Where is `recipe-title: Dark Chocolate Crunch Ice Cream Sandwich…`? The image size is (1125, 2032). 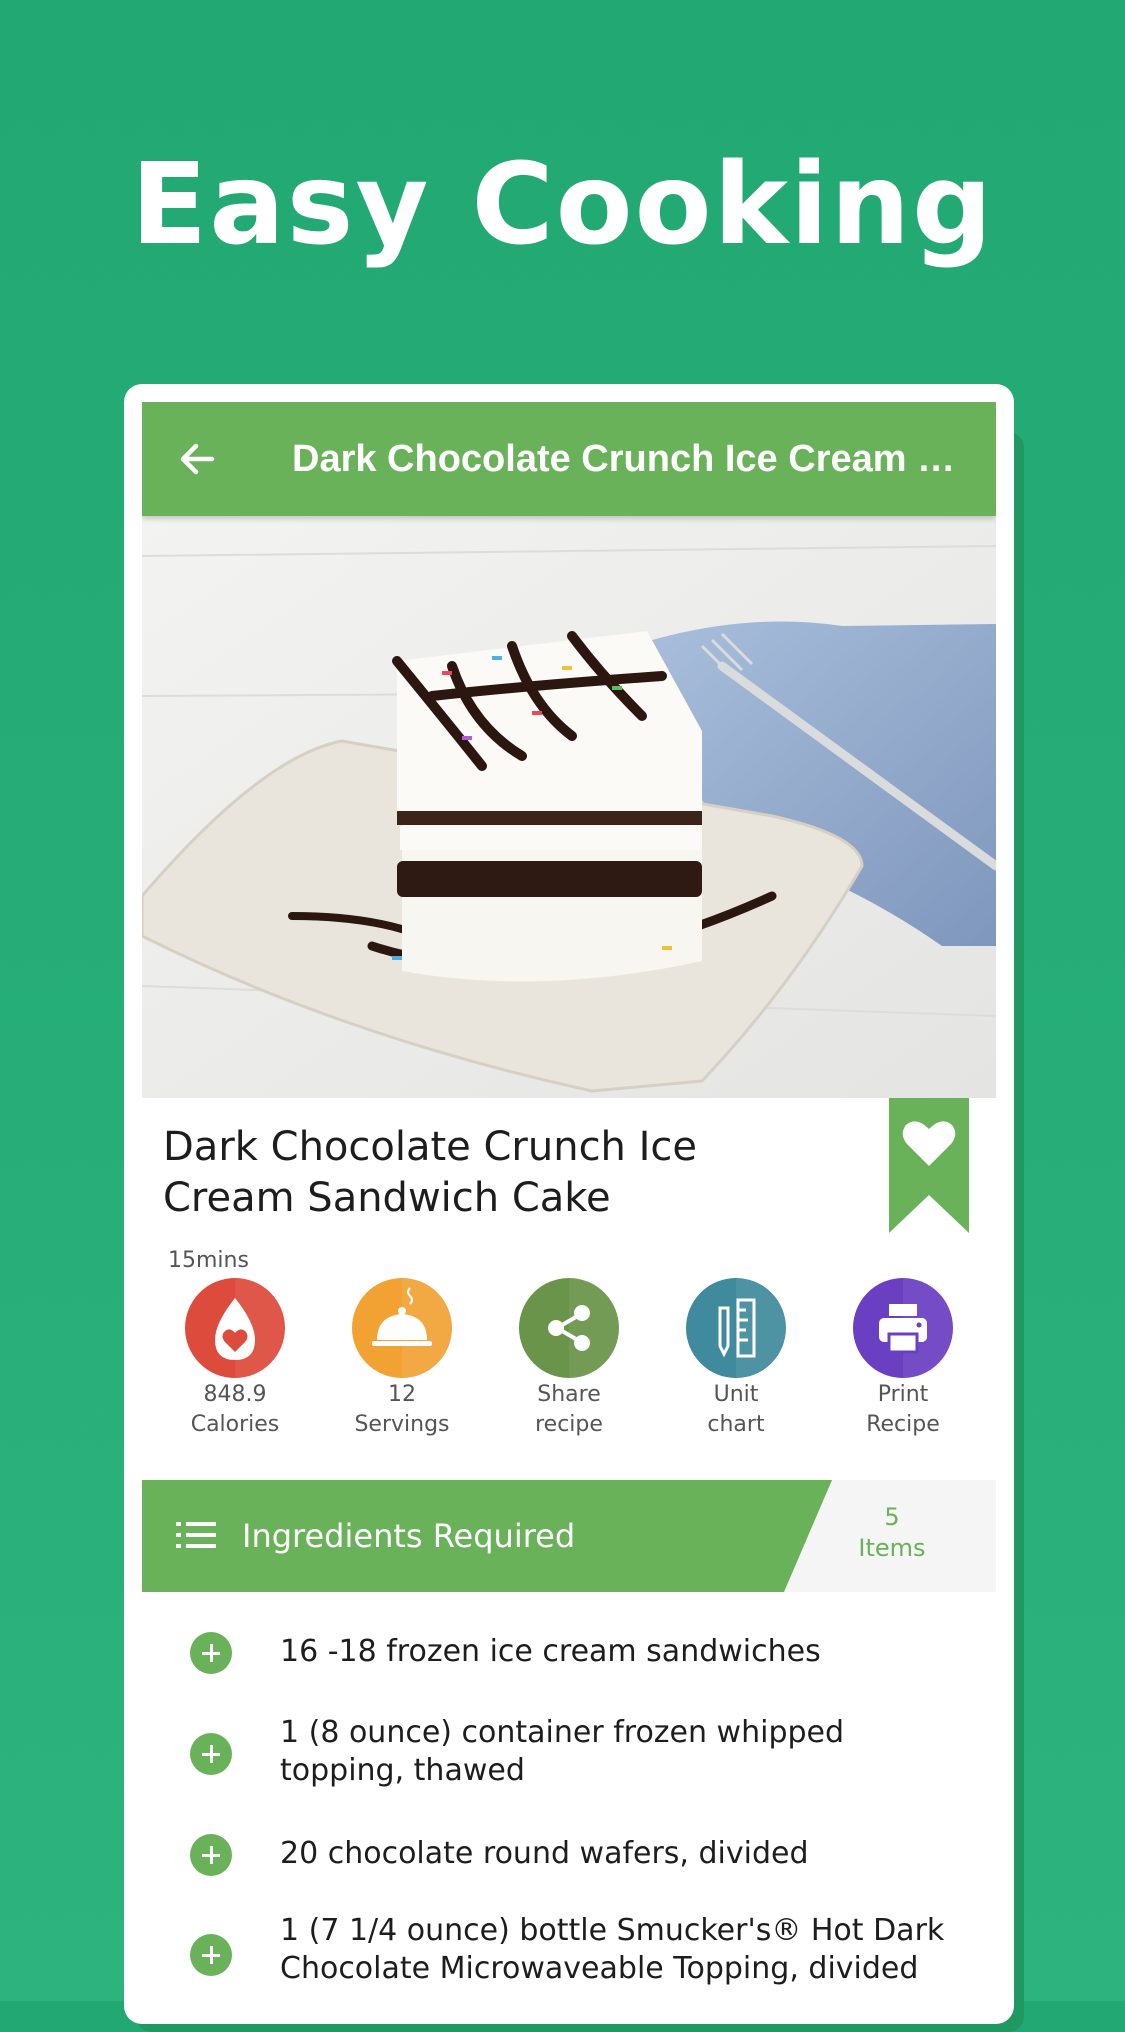 recipe-title: Dark Chocolate Crunch Ice Cream Sandwich… is located at coordinates (473, 1173).